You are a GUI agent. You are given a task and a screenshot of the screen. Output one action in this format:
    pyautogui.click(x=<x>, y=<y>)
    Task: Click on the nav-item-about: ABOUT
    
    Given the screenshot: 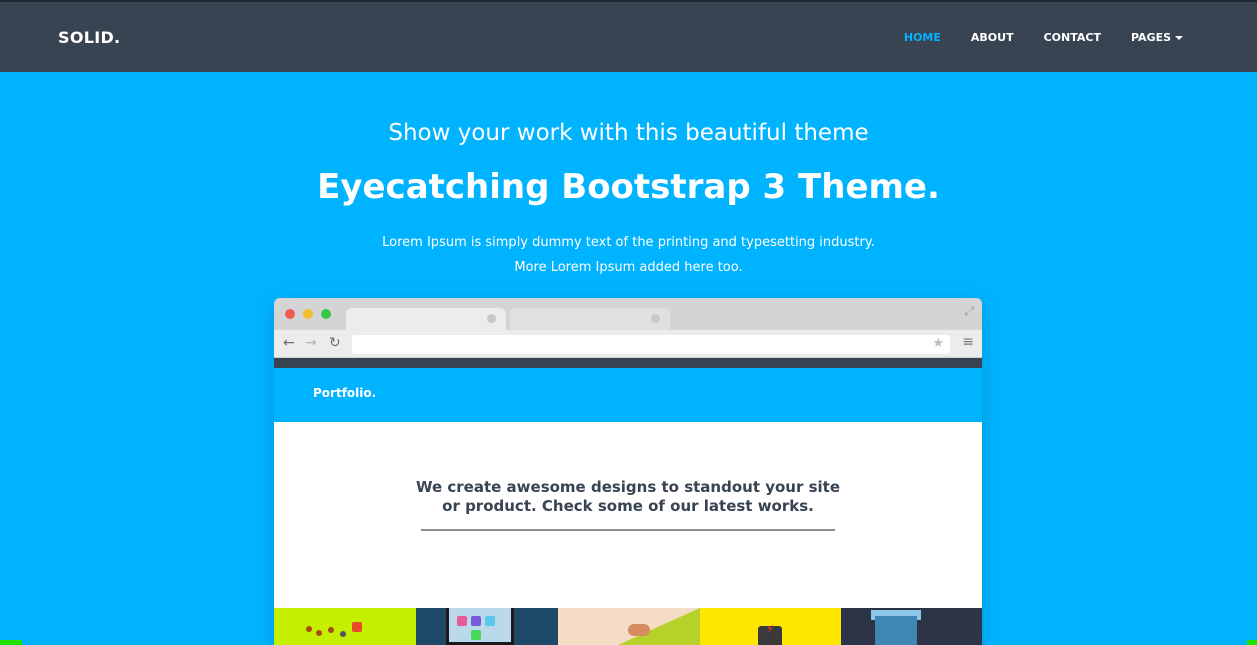 What is the action you would take?
    pyautogui.click(x=992, y=37)
    